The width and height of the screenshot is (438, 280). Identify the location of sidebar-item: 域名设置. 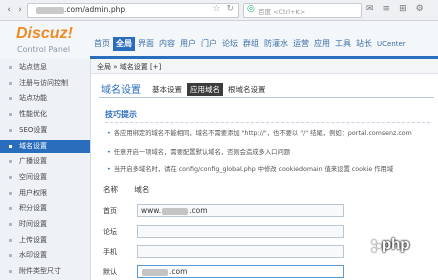
(45, 146).